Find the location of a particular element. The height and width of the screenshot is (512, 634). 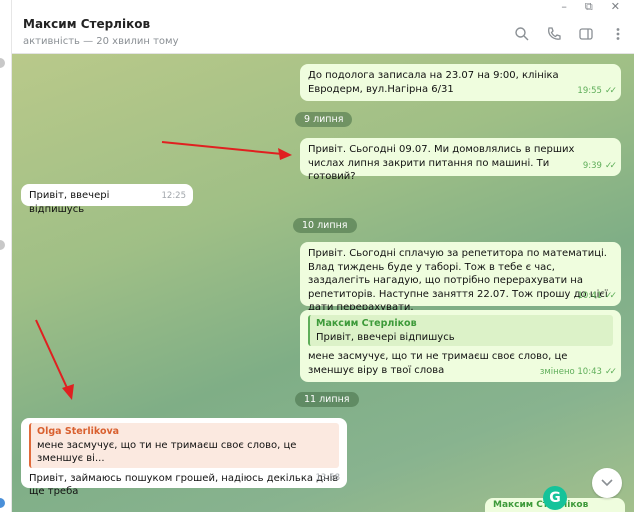

message-incoming: Привіт, ввечері відпишусь 12:25 is located at coordinates (107, 199).